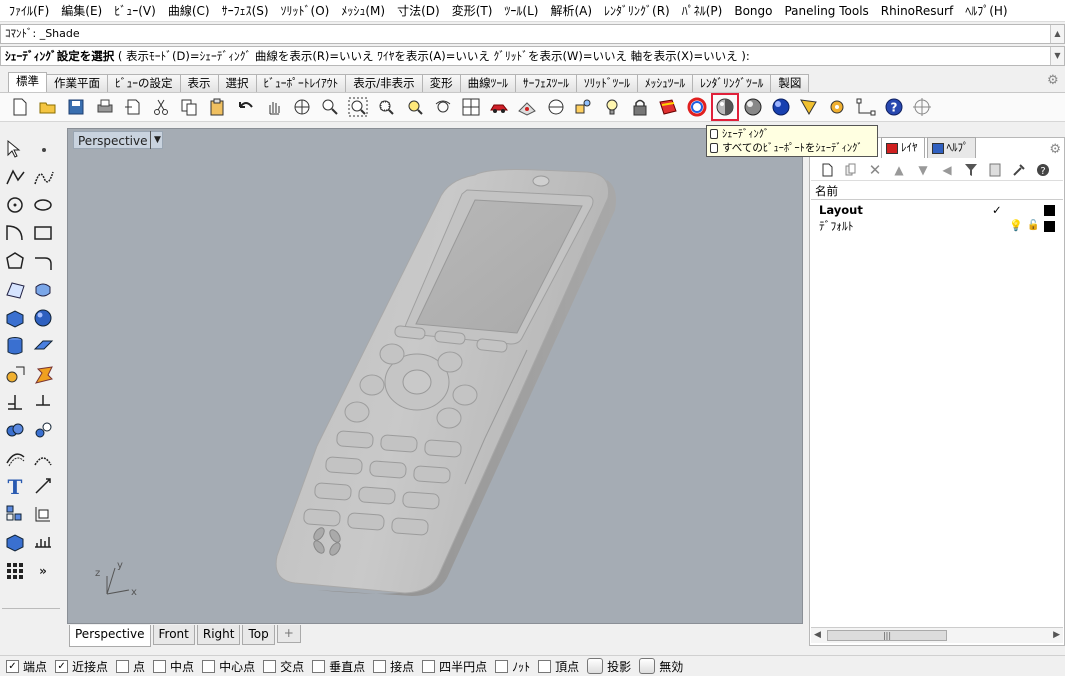 This screenshot has width=1065, height=676. Describe the element at coordinates (43, 318) in the screenshot. I see `sphere-icon` at that location.